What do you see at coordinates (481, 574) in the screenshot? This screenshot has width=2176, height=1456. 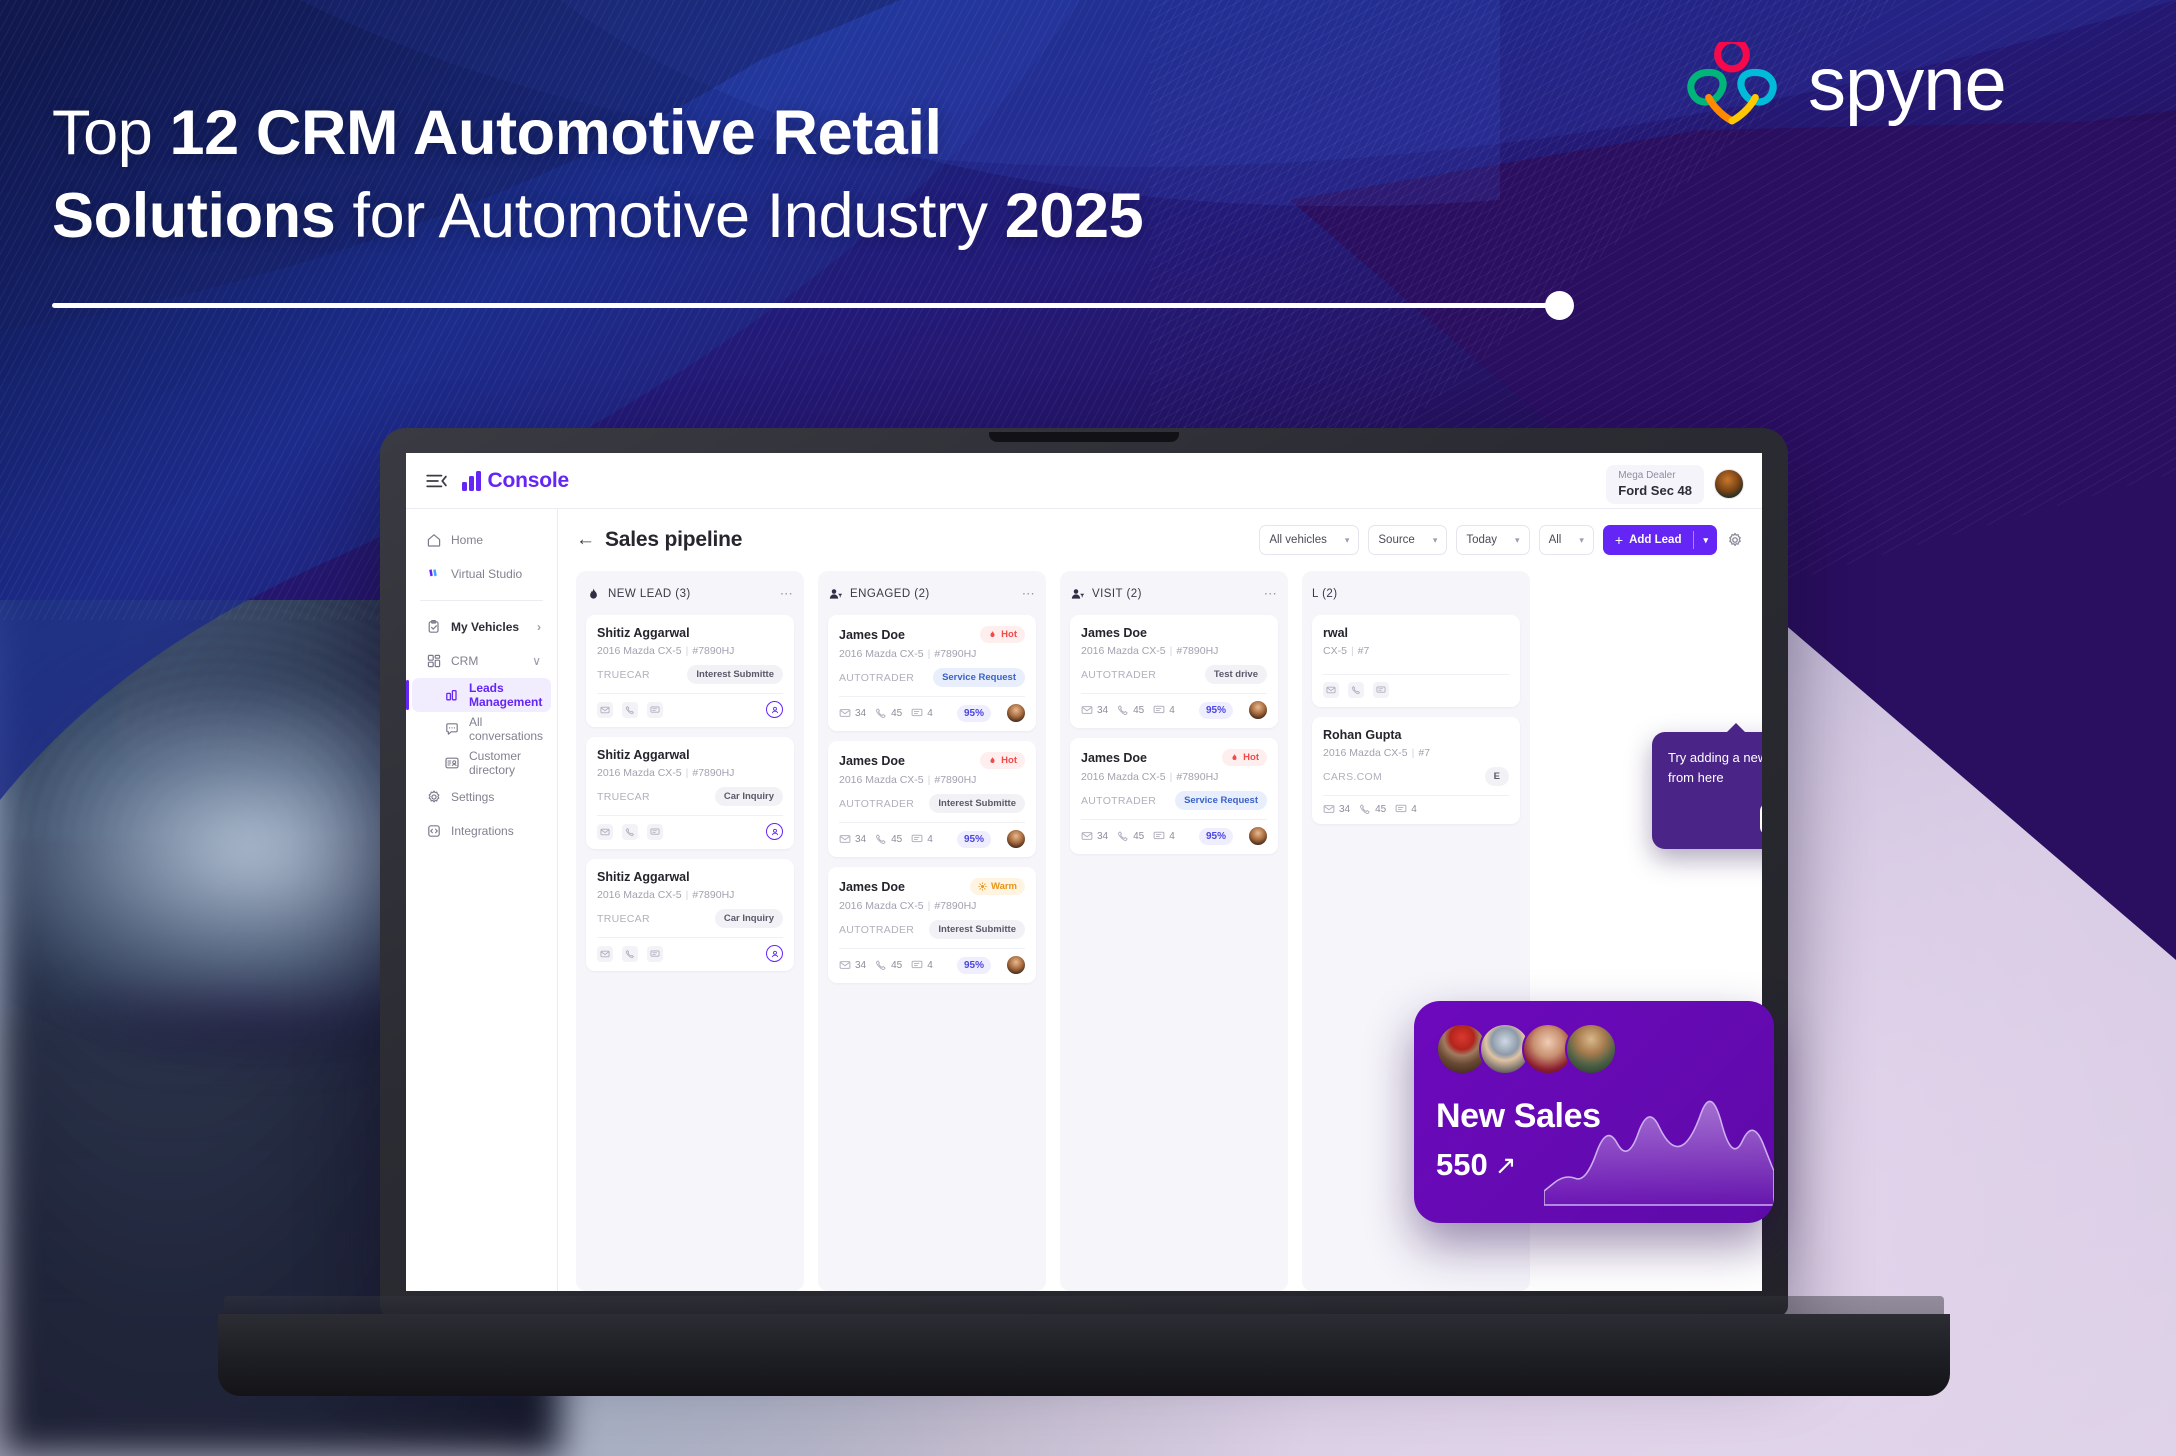 I see `sidebar-item-virtual-studio: Virtual Studio` at bounding box center [481, 574].